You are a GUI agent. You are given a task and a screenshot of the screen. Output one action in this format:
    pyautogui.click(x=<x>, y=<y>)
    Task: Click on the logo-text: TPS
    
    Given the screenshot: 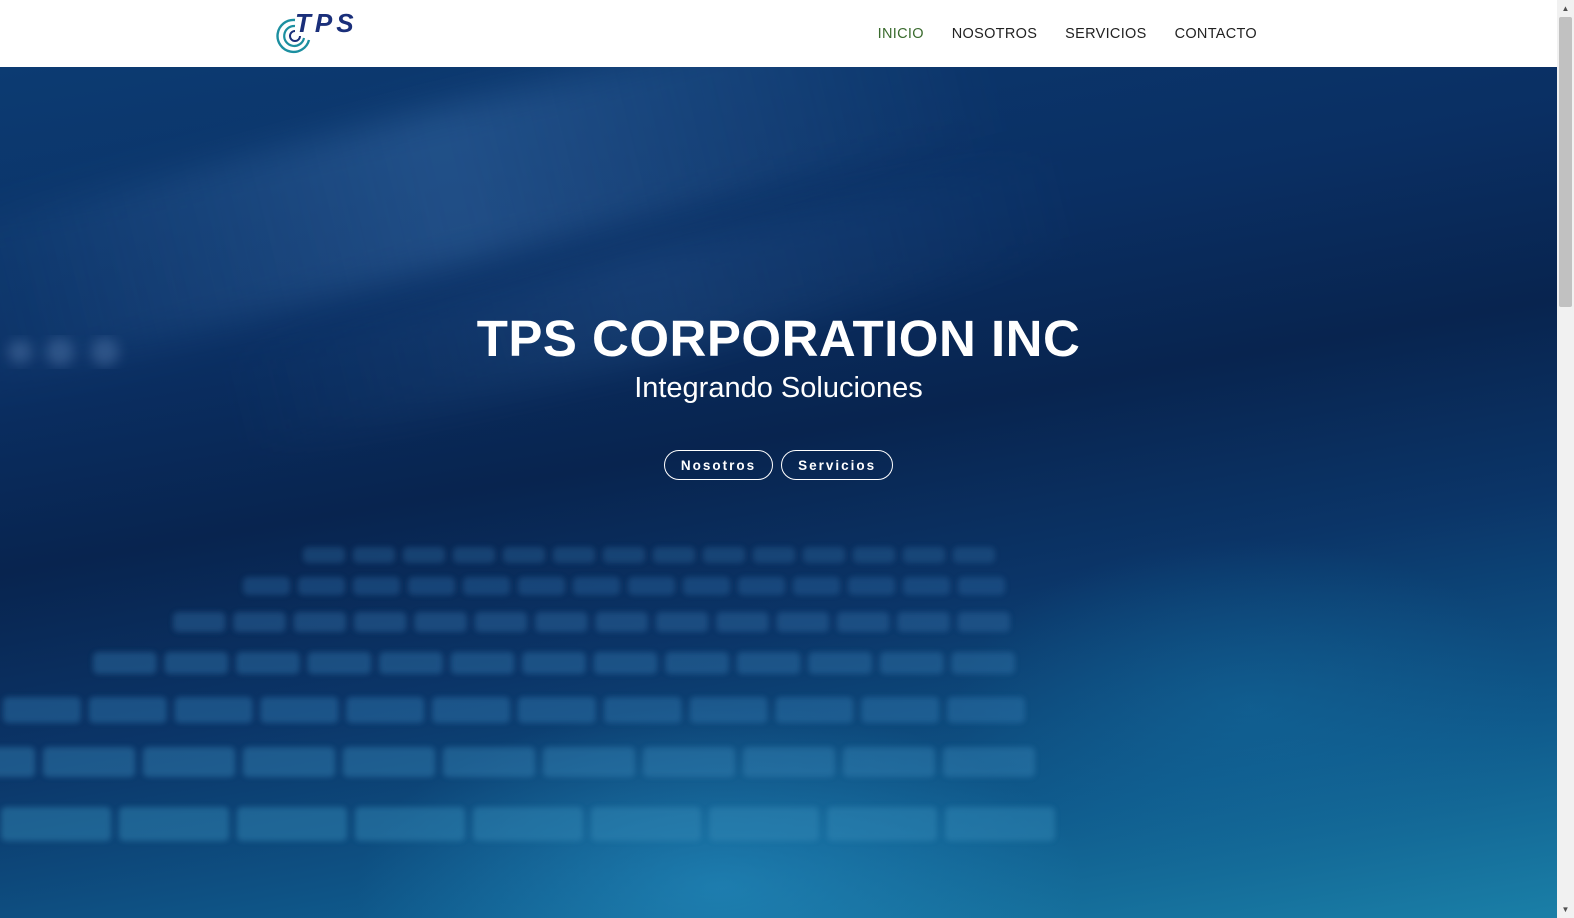 What is the action you would take?
    pyautogui.click(x=326, y=24)
    